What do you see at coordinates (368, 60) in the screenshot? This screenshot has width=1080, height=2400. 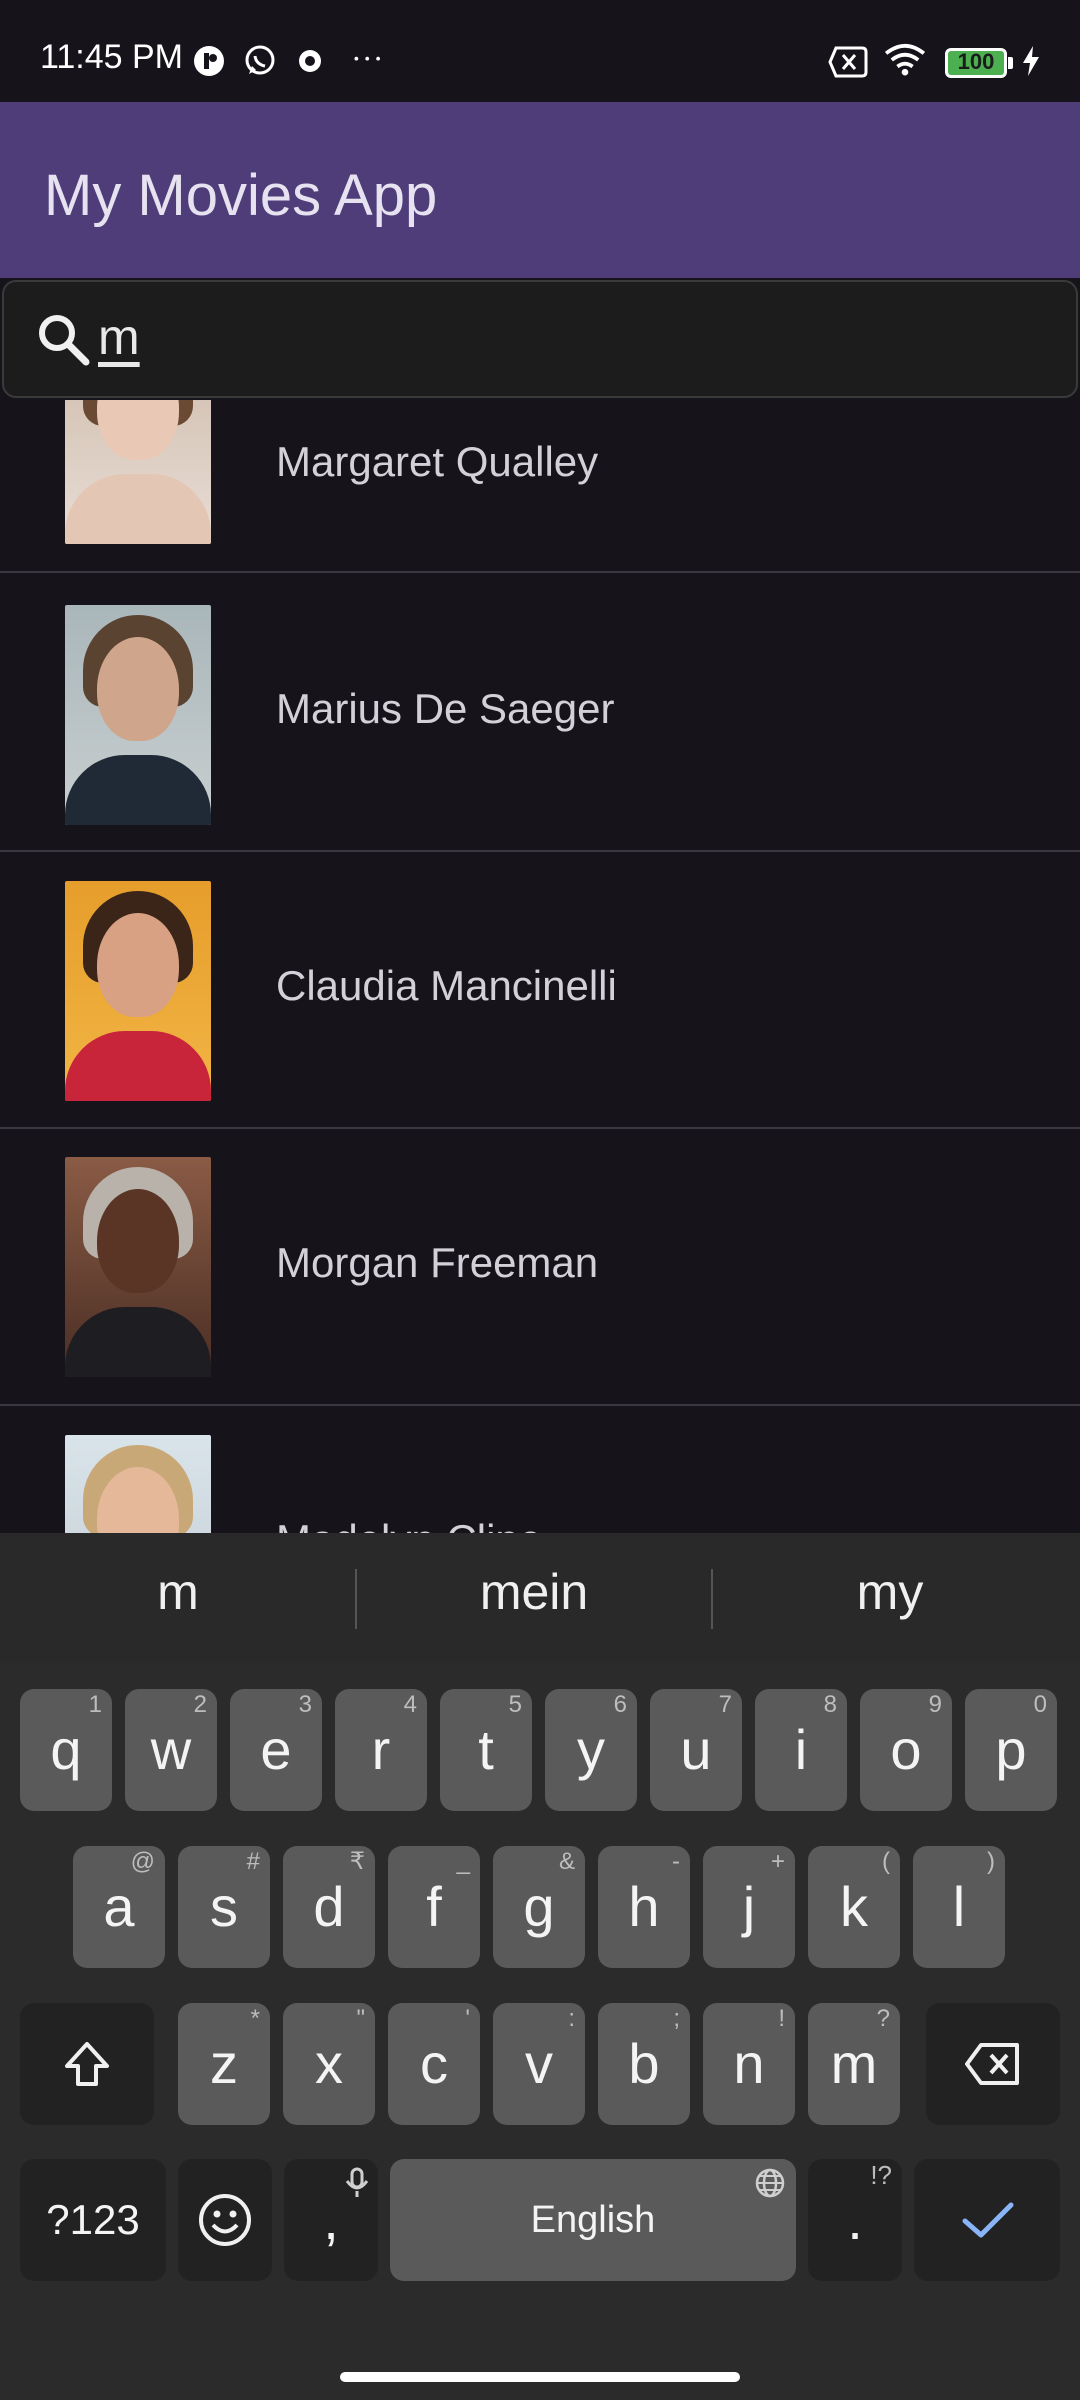 I see `more-notifications-icon: ···` at bounding box center [368, 60].